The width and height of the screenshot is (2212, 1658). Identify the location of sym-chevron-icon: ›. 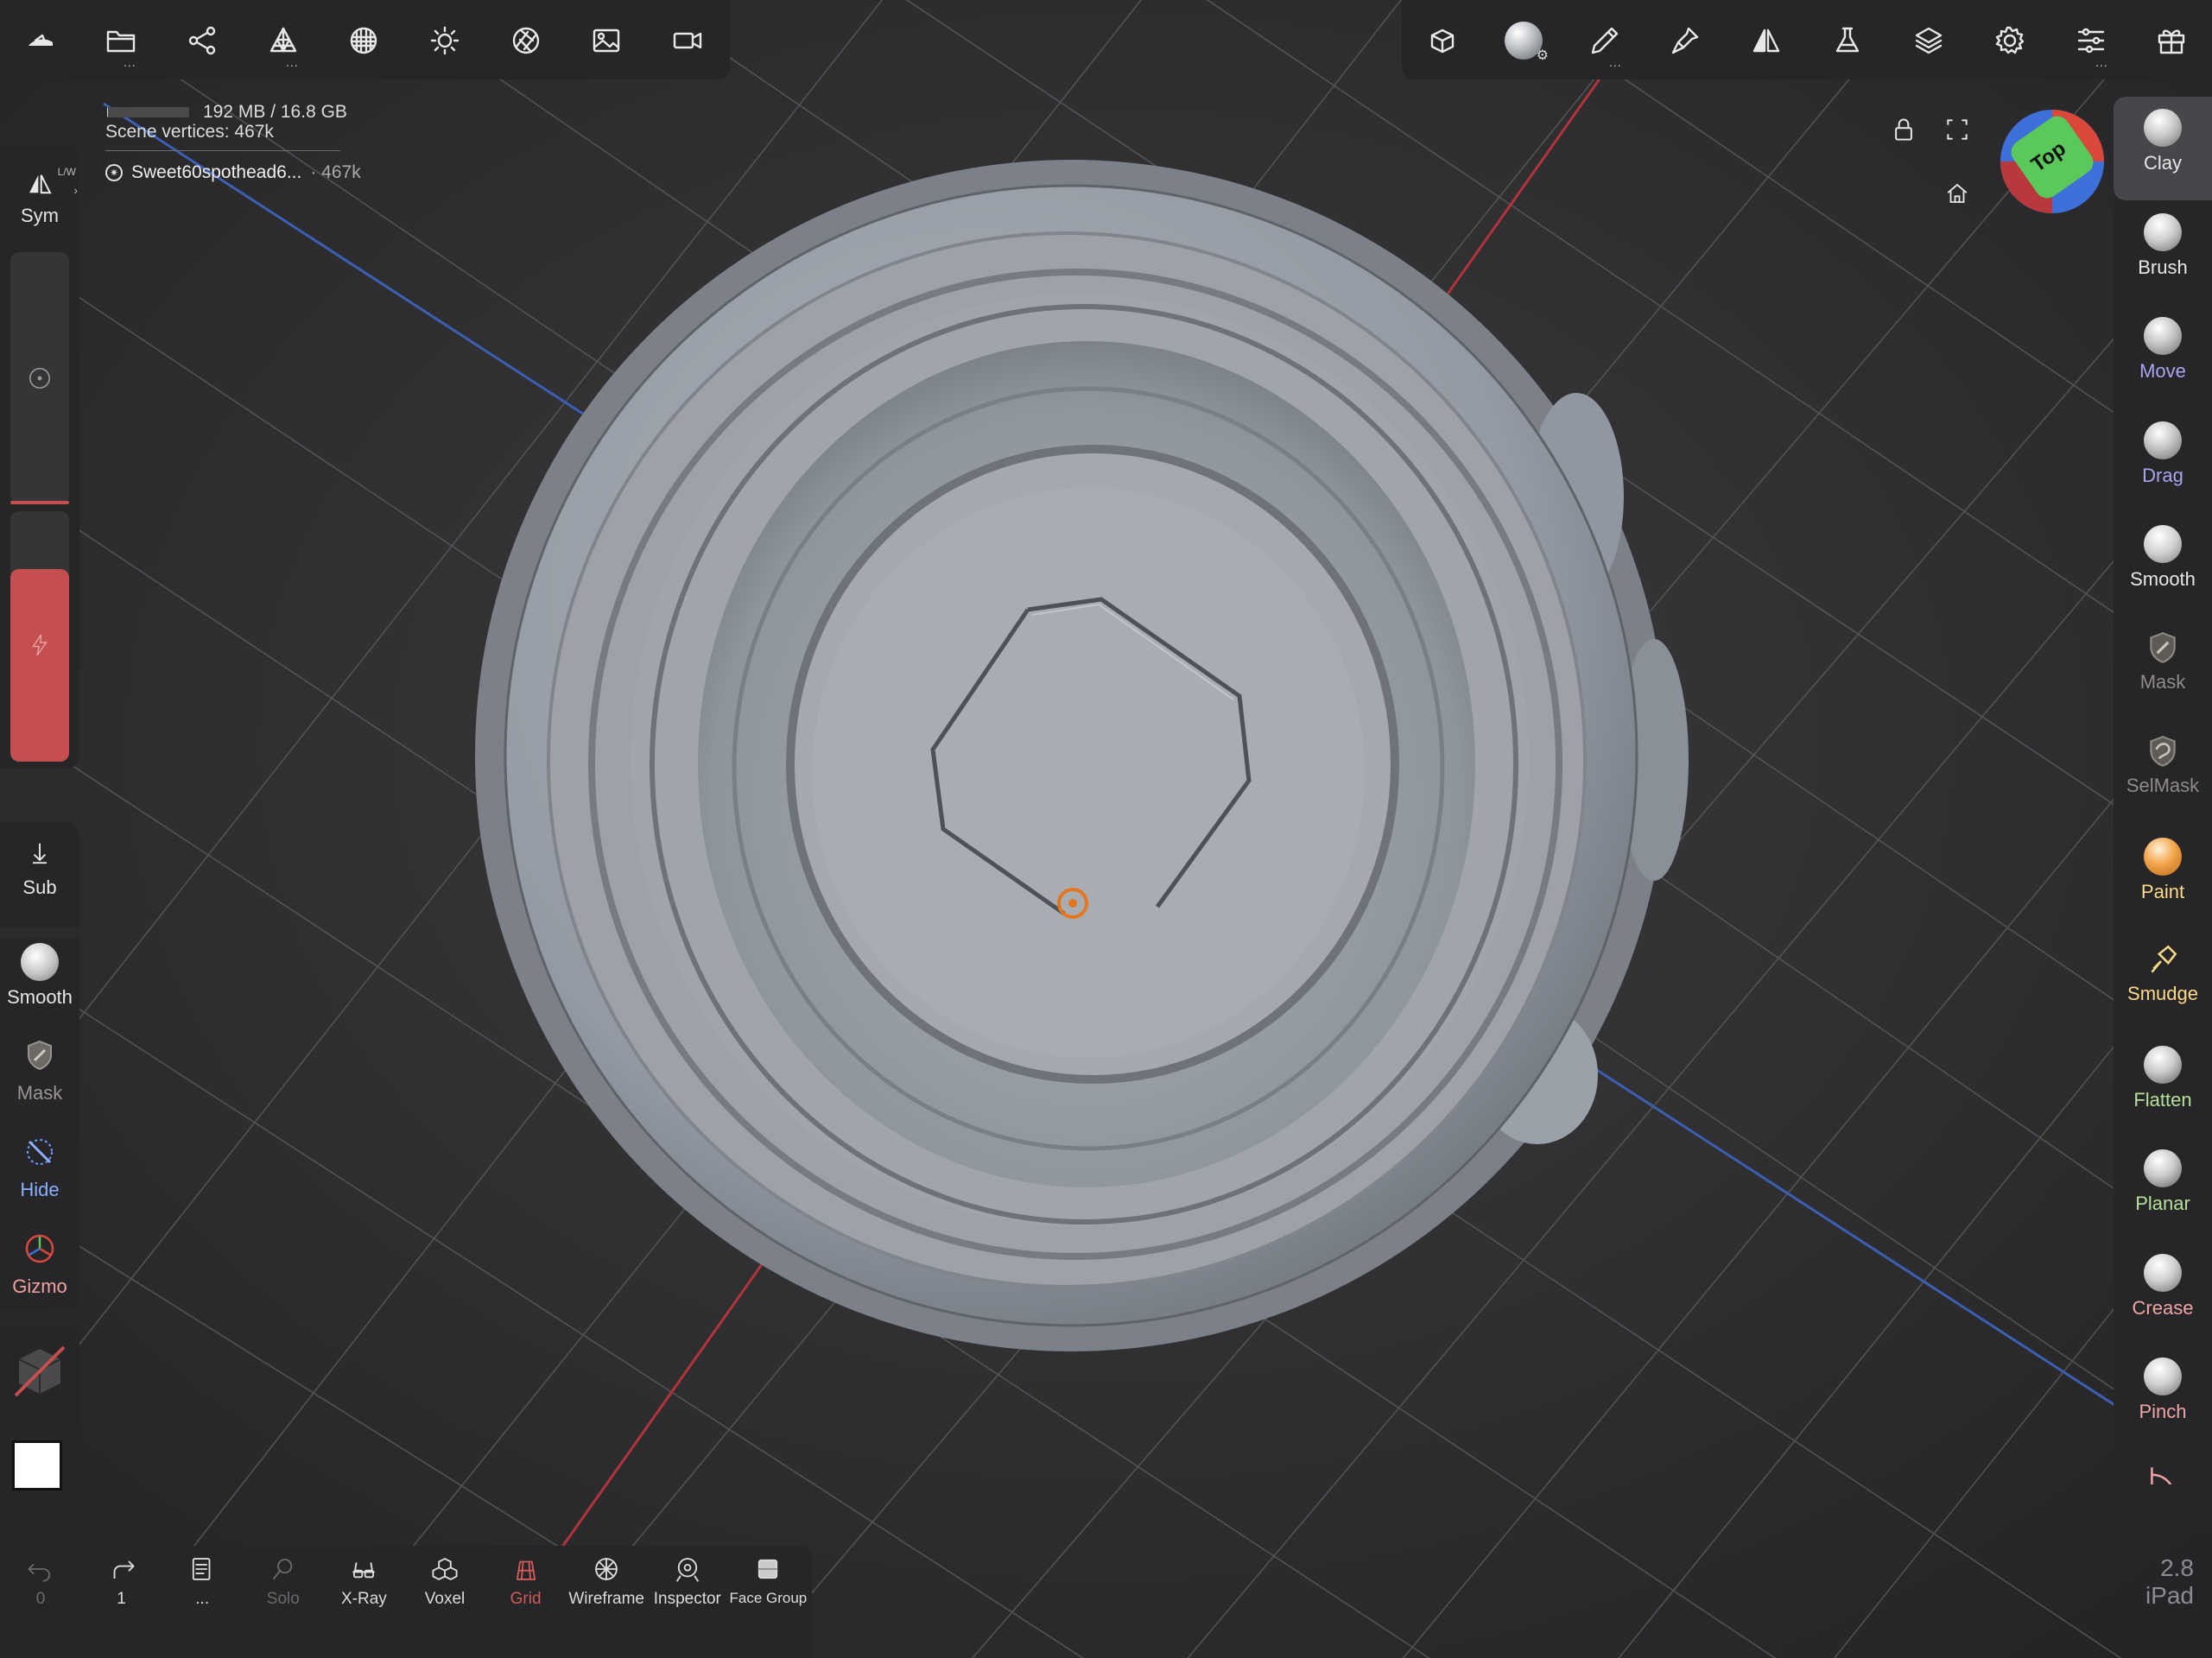
(75, 190).